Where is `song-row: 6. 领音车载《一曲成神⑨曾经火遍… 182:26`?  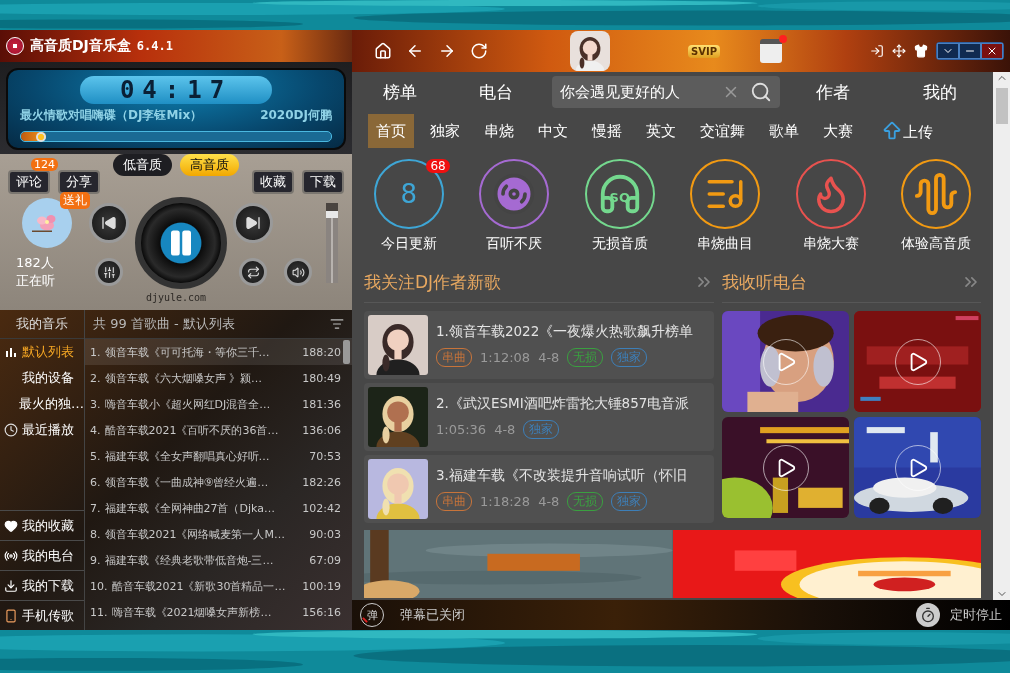 song-row: 6. 领音车载《一曲成神⑨曾经火遍… 182:26 is located at coordinates (218, 482).